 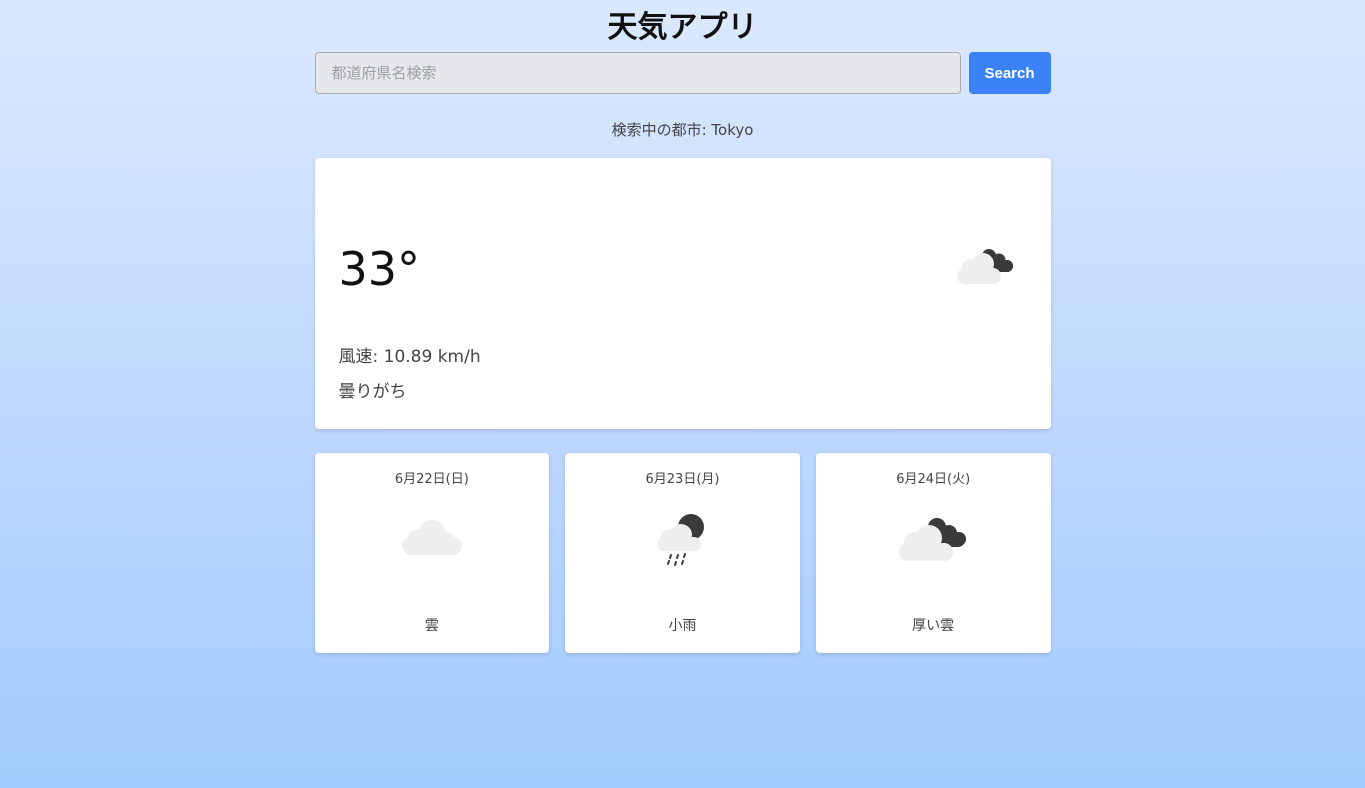 I want to click on forecast-date: 6月24日(火), so click(x=933, y=479).